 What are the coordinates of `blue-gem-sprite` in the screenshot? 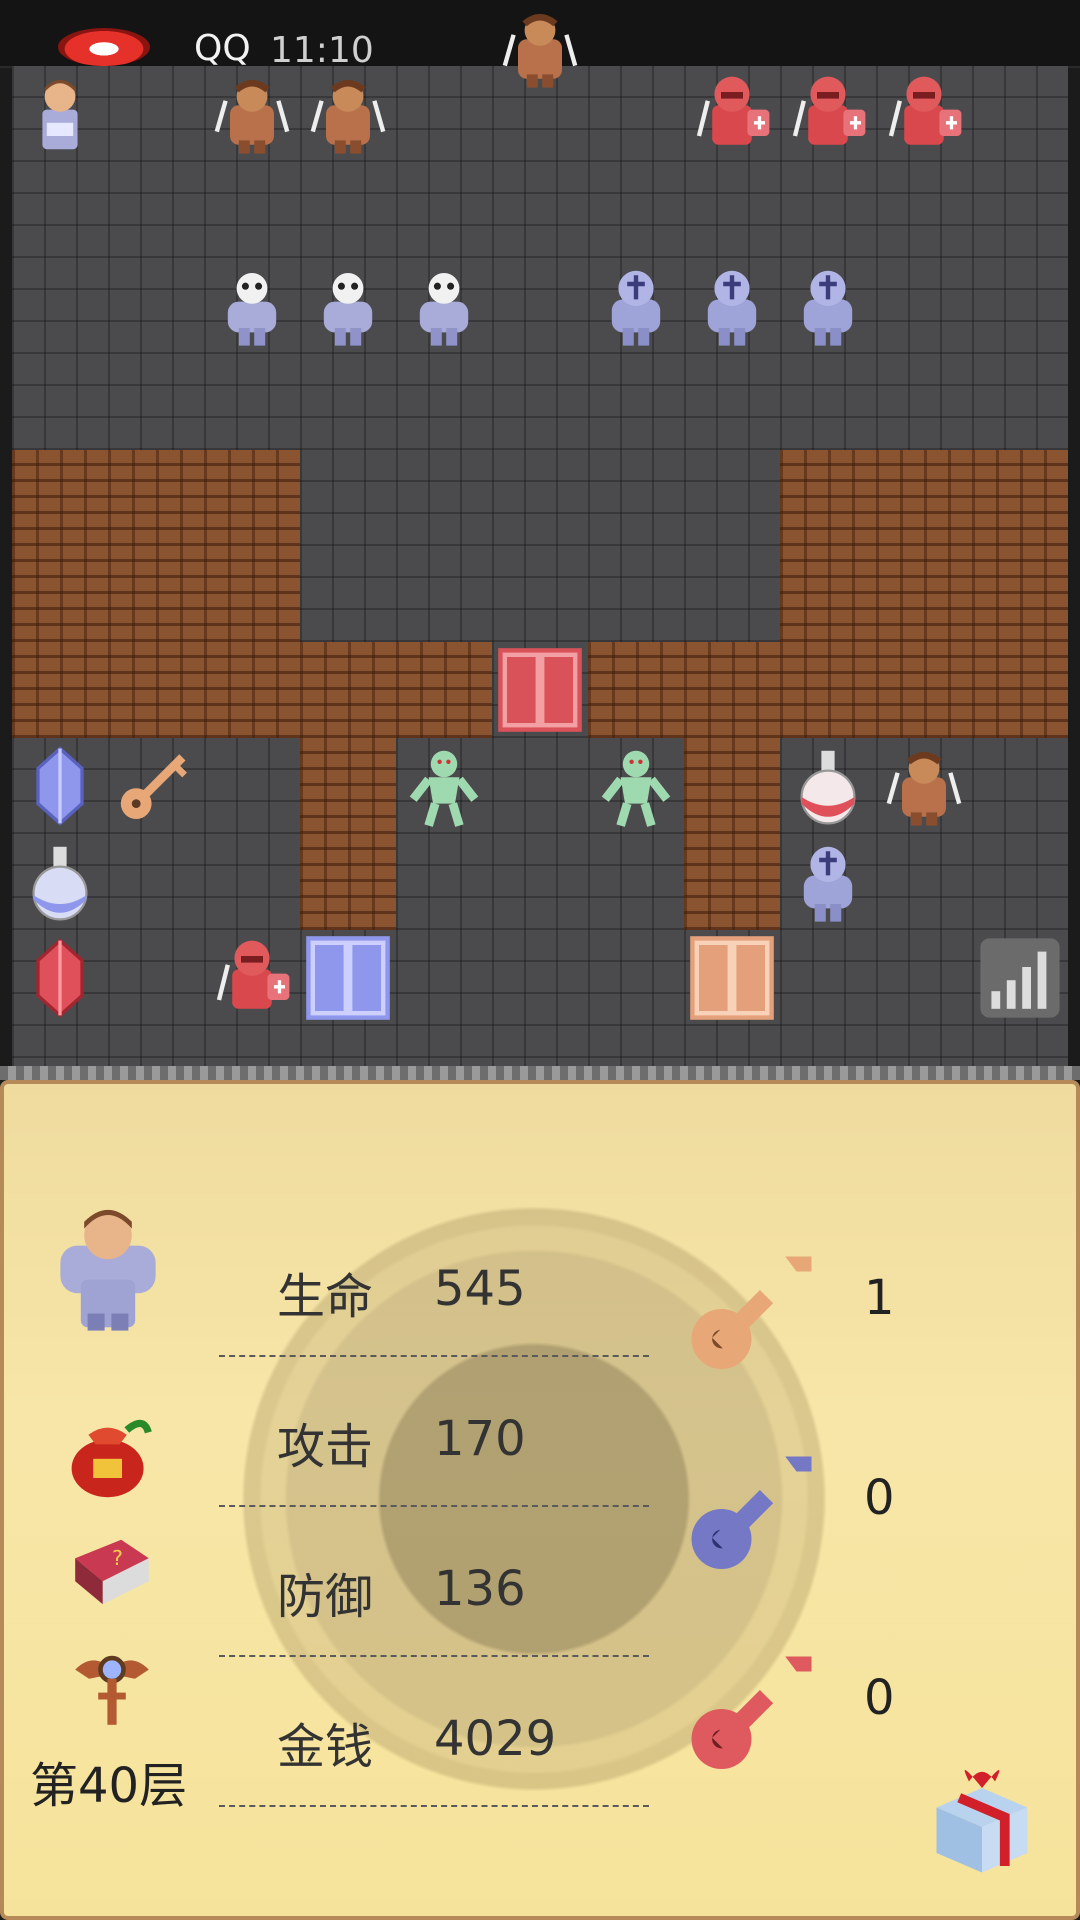 It's located at (60, 786).